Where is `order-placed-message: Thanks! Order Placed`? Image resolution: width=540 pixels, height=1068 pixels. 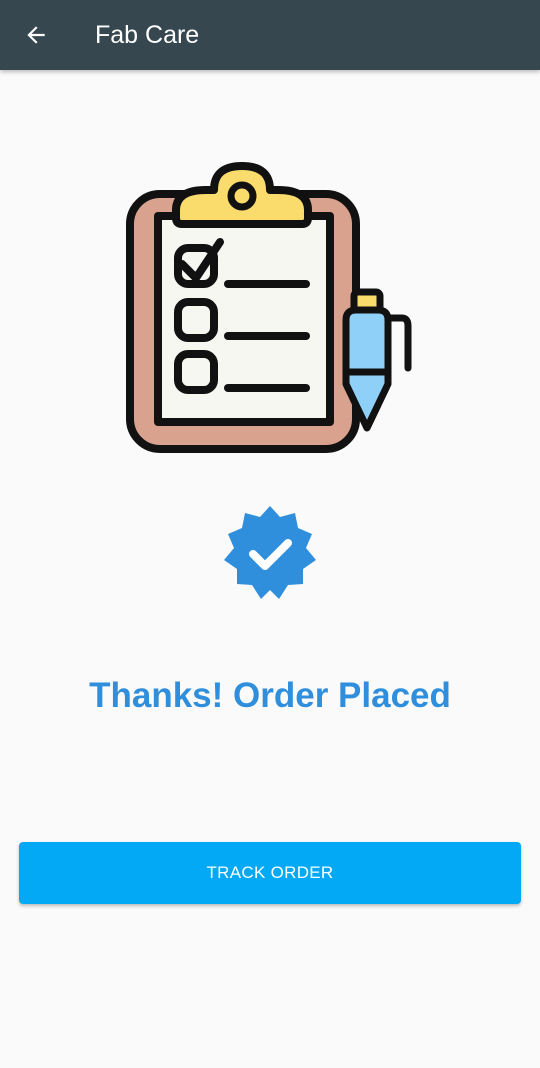
order-placed-message: Thanks! Order Placed is located at coordinates (270, 695).